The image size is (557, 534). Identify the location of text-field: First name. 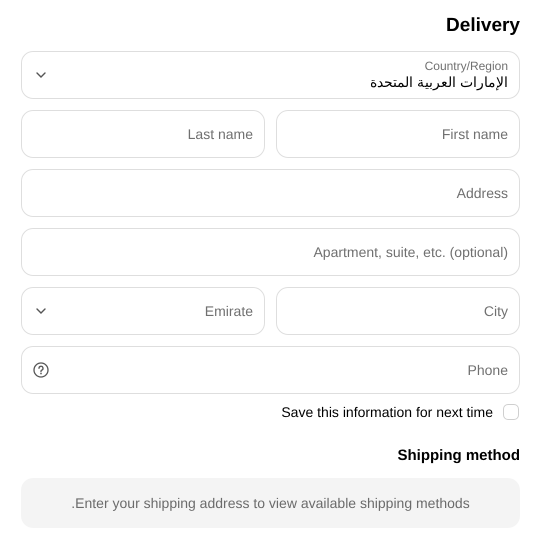
(398, 134).